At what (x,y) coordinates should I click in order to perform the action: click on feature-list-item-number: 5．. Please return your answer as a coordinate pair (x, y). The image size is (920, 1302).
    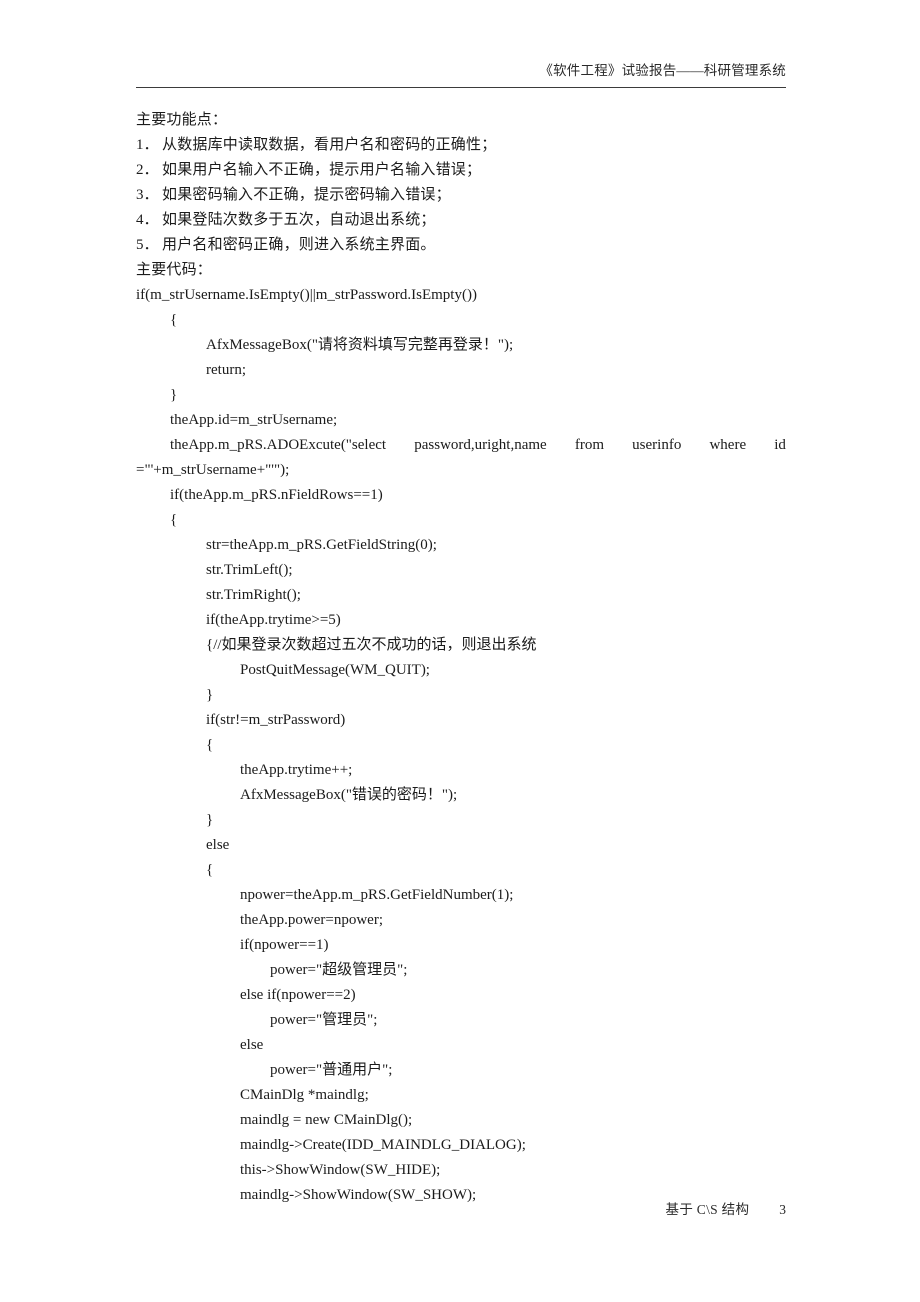
    Looking at the image, I should click on (147, 245).